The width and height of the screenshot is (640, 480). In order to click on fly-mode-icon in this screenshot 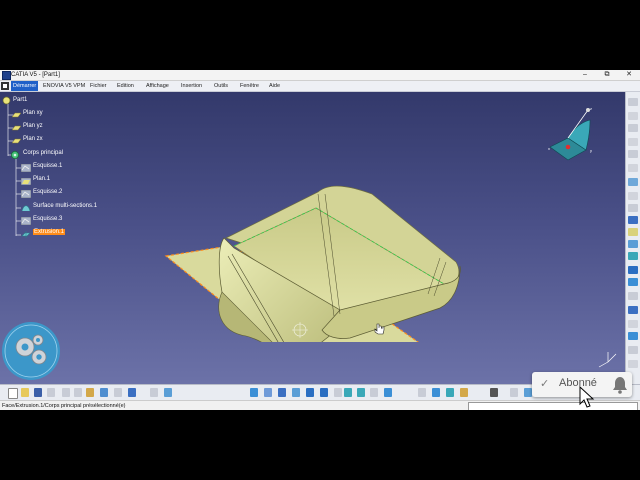, I will do `click(254, 392)`.